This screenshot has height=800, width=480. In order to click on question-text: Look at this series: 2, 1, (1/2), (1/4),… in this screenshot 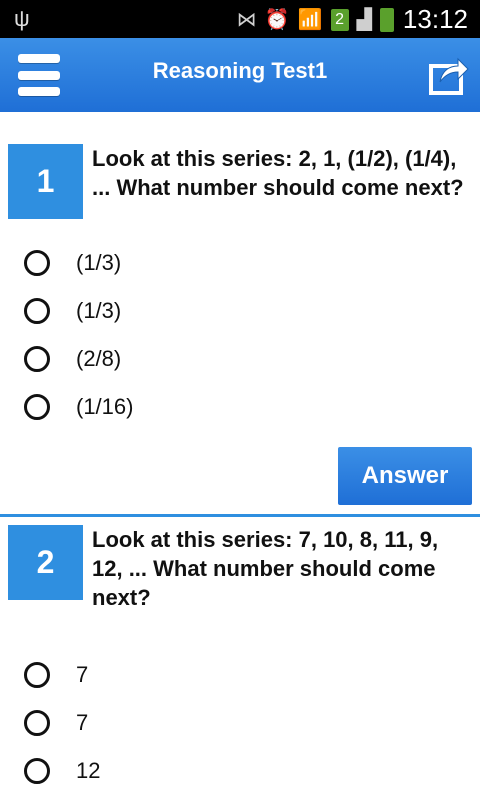, I will do `click(278, 173)`.